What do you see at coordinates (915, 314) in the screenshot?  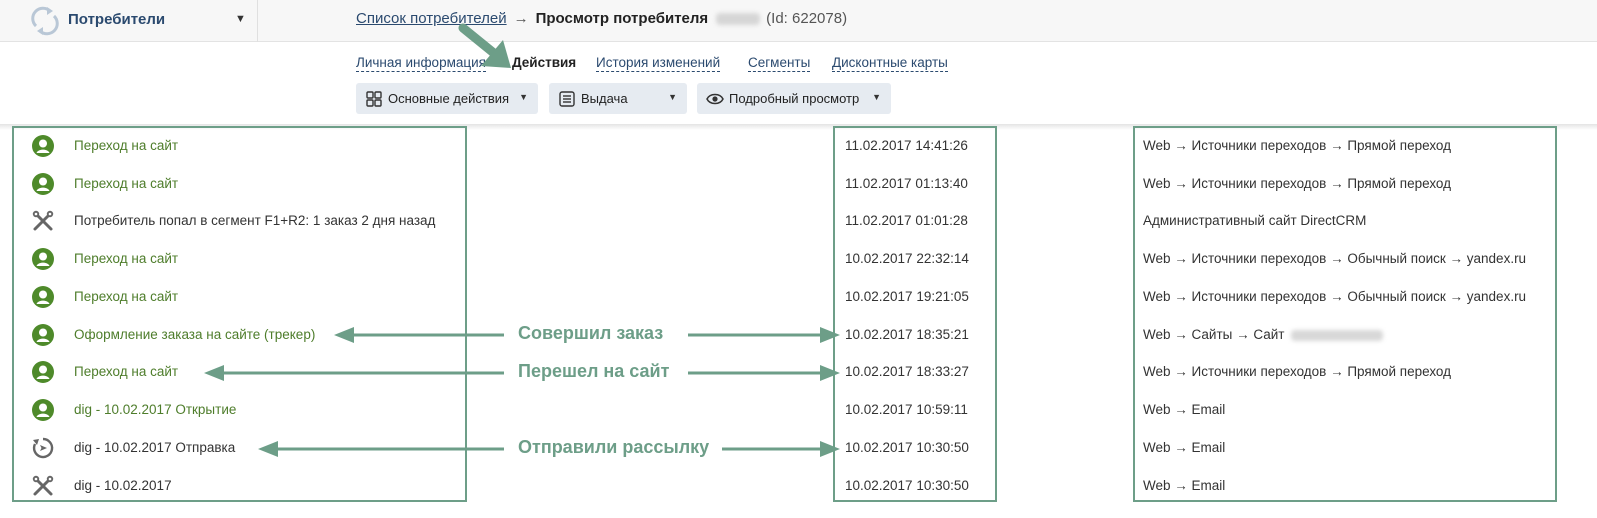 I see `datetime-column-highlight` at bounding box center [915, 314].